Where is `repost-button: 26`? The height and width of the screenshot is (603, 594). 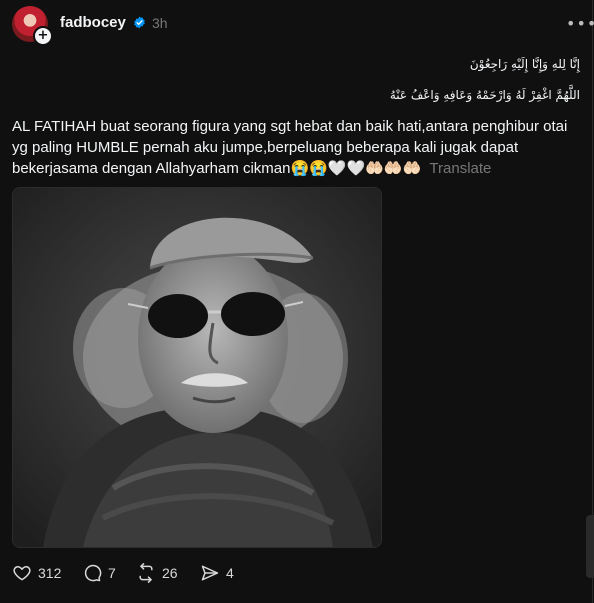
repost-button: 26 is located at coordinates (157, 573).